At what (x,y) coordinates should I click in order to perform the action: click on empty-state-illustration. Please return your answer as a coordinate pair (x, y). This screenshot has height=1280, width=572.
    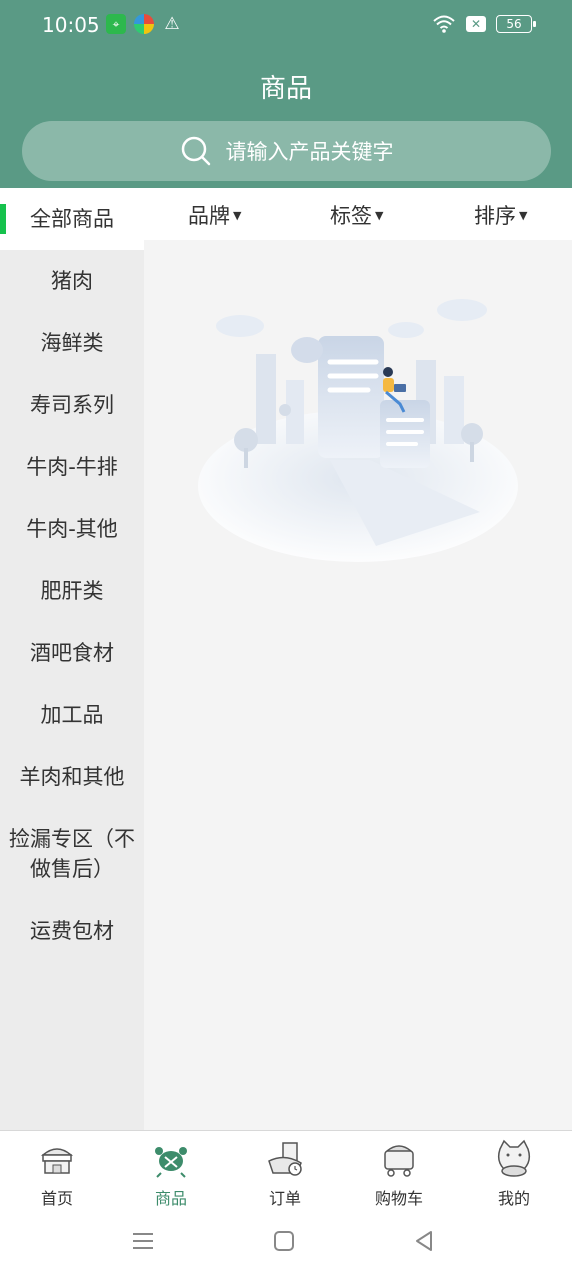
    Looking at the image, I should click on (358, 430).